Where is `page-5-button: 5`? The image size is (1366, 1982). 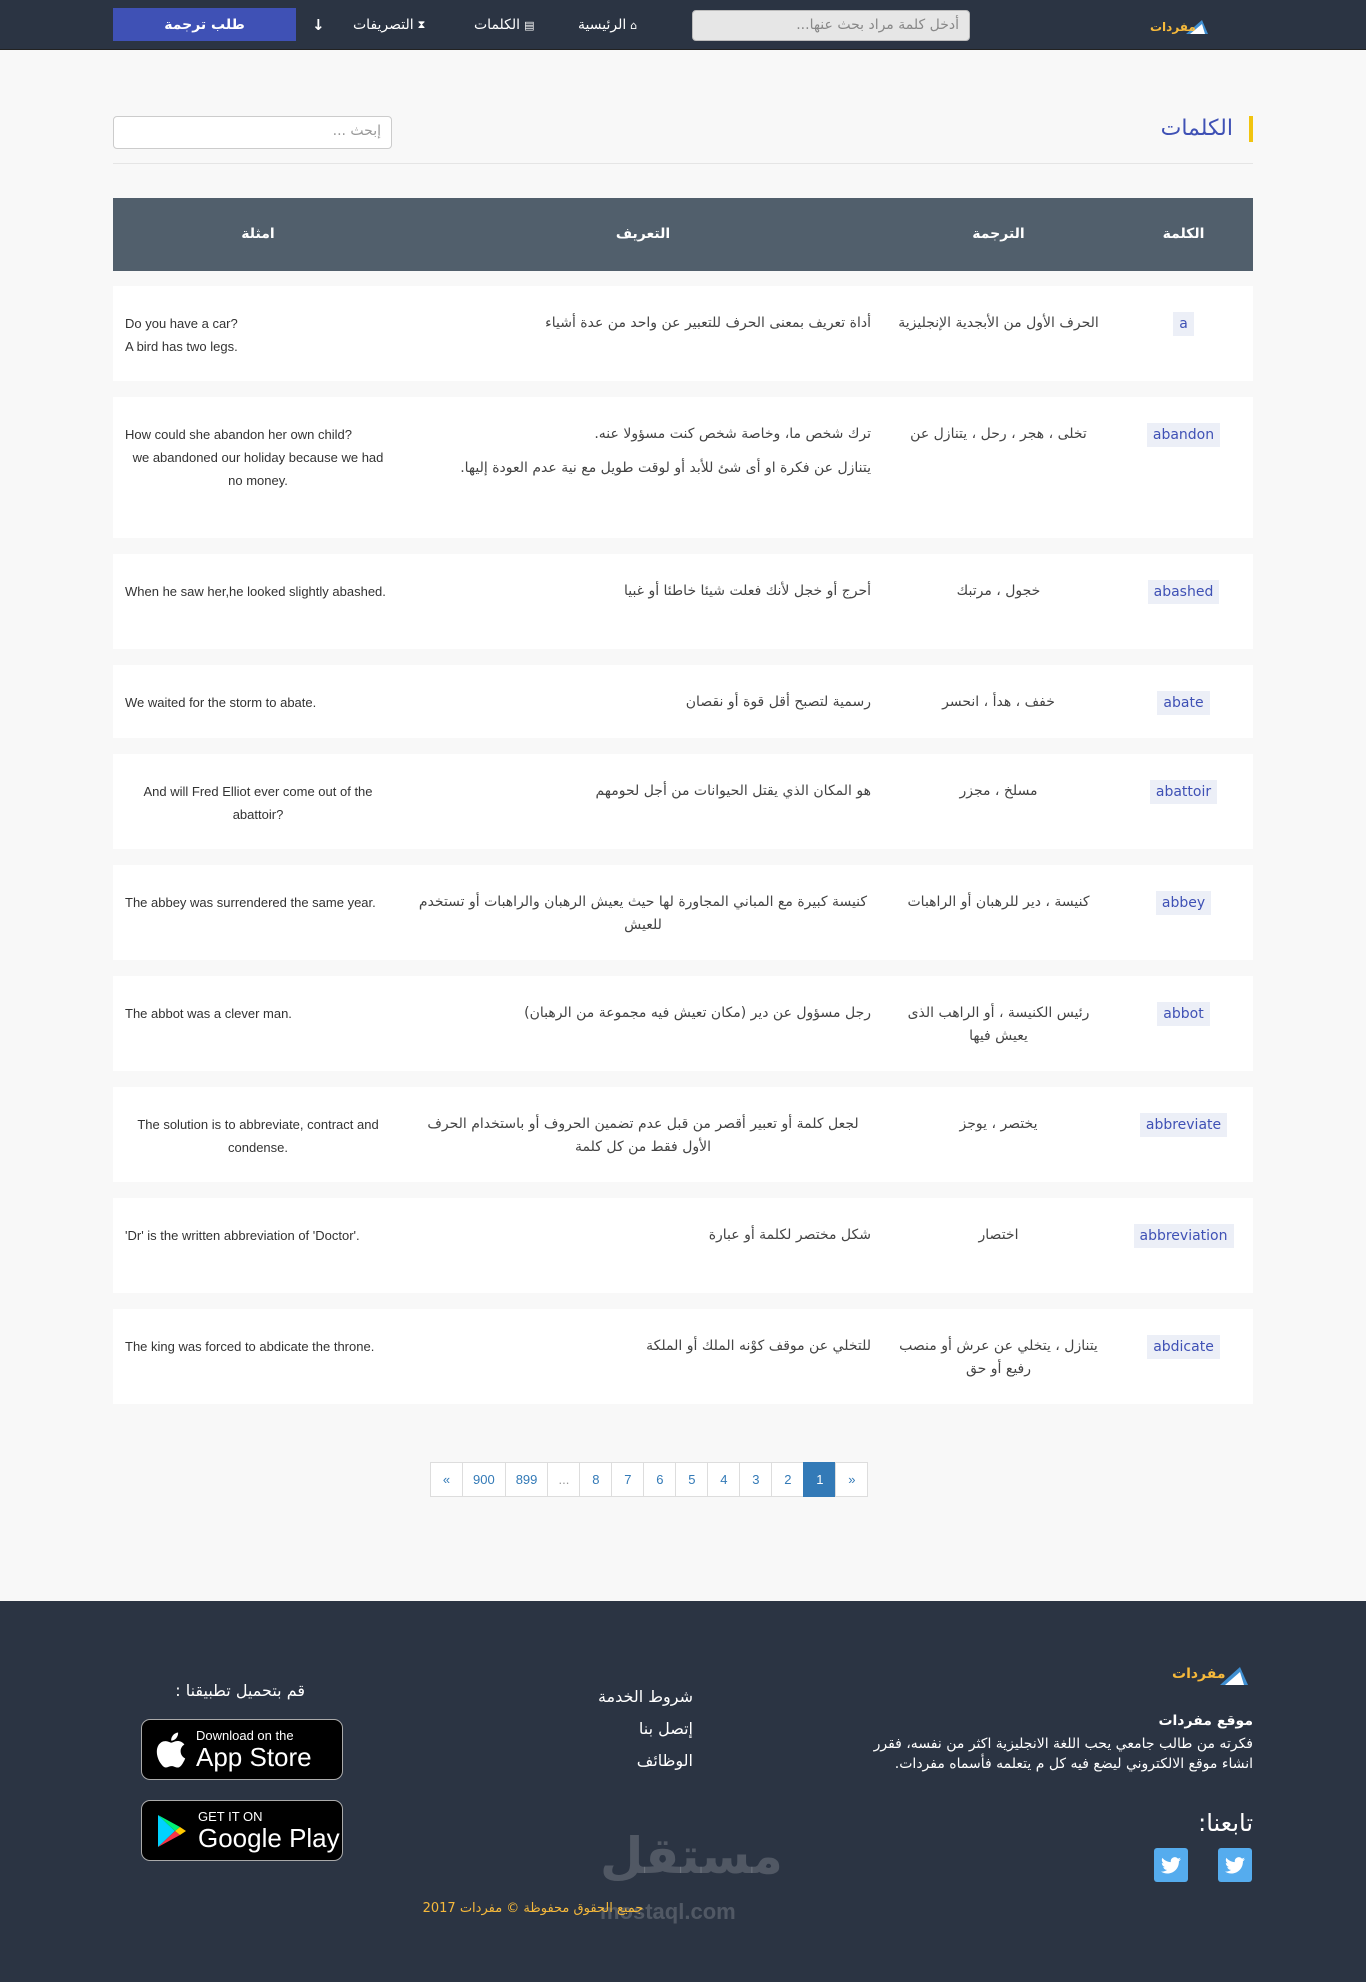
page-5-button: 5 is located at coordinates (692, 1479).